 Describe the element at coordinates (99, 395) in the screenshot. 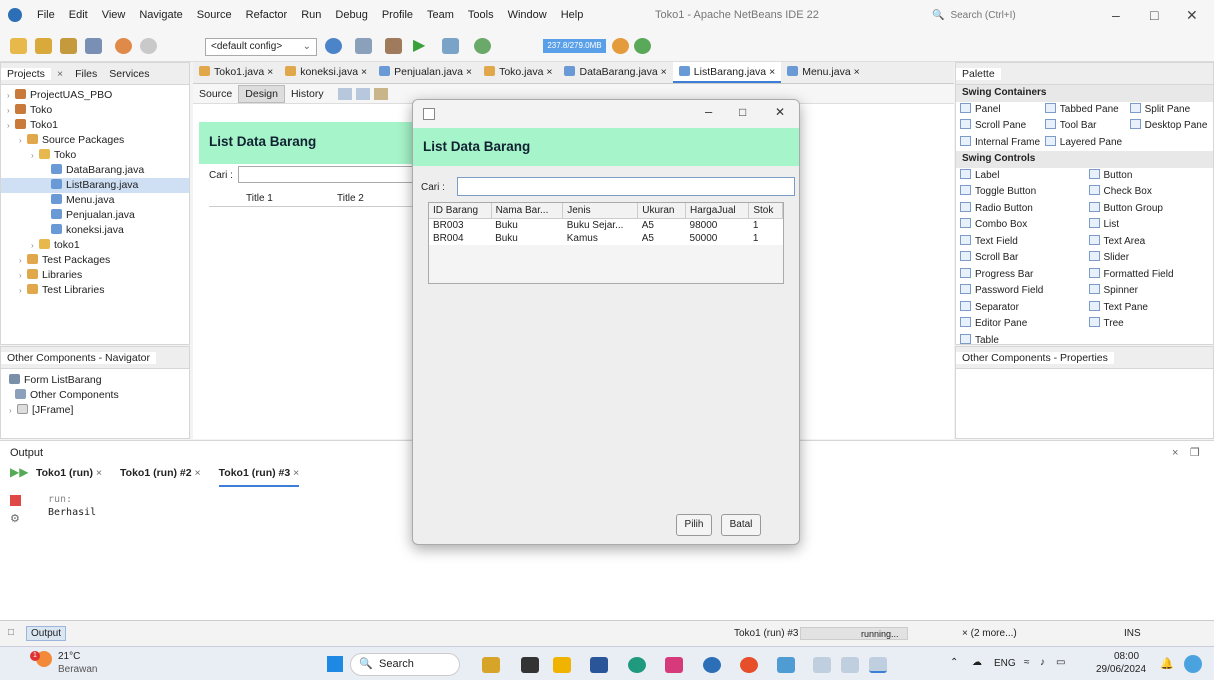

I see `navigator-item: Other Components` at that location.